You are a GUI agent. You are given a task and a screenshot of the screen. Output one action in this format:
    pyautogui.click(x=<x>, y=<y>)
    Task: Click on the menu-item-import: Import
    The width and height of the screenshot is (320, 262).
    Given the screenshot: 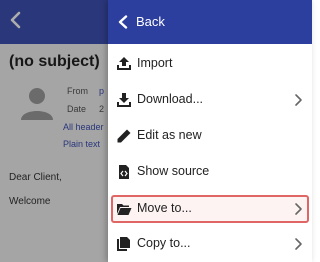 What is the action you would take?
    pyautogui.click(x=210, y=64)
    